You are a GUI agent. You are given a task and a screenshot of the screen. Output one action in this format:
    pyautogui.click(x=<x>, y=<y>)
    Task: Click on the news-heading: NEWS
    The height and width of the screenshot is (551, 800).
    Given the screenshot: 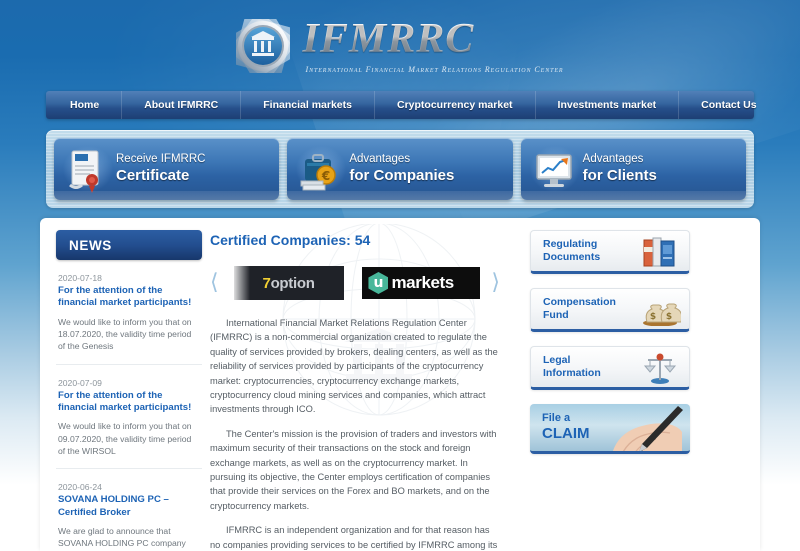 What is the action you would take?
    pyautogui.click(x=129, y=245)
    